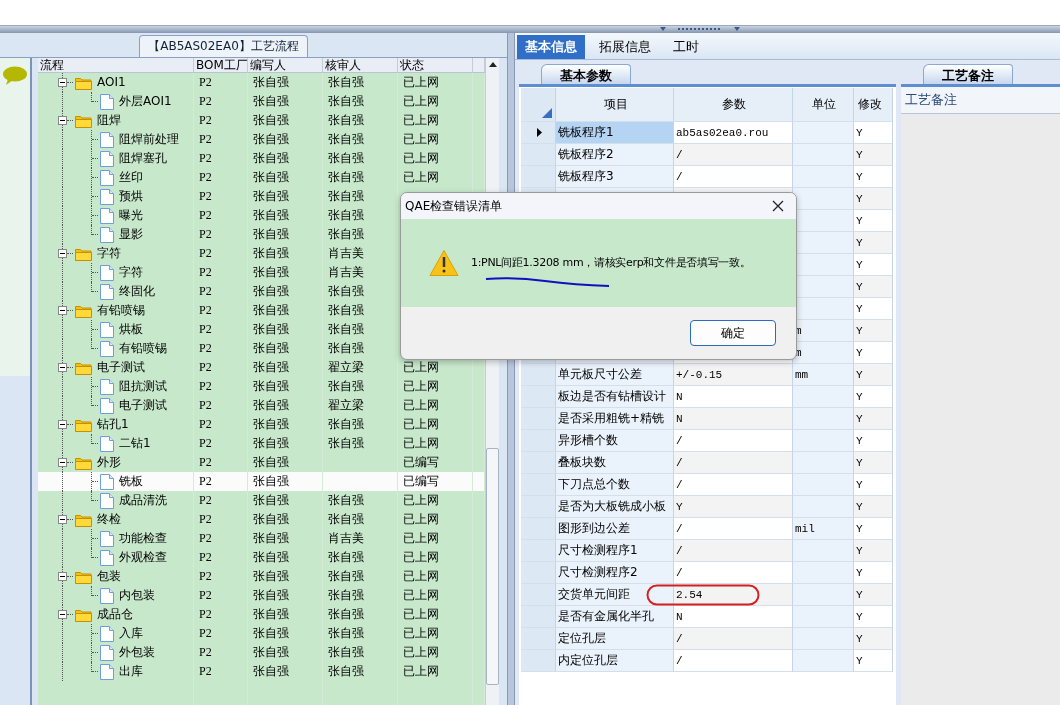  I want to click on table-row: 阻焊塞孔 P2 张自强 张自强 已上网, so click(261, 158).